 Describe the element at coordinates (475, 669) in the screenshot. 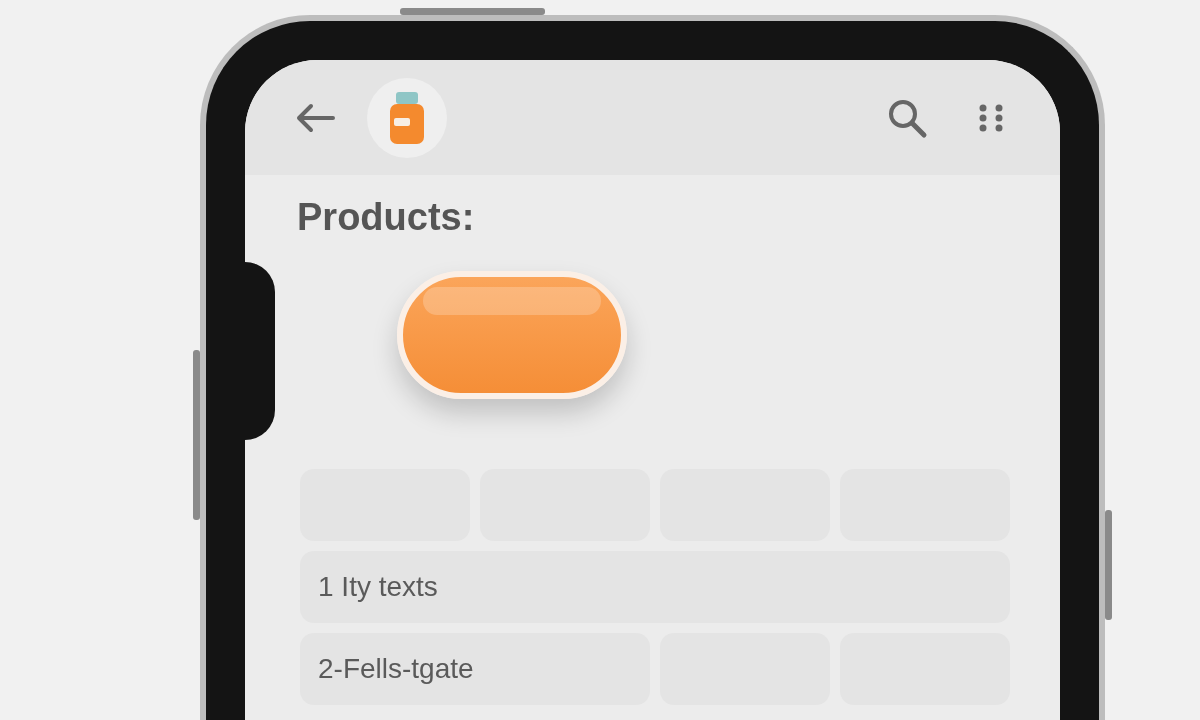

I see `list-item: 2-Fells-tgate` at that location.